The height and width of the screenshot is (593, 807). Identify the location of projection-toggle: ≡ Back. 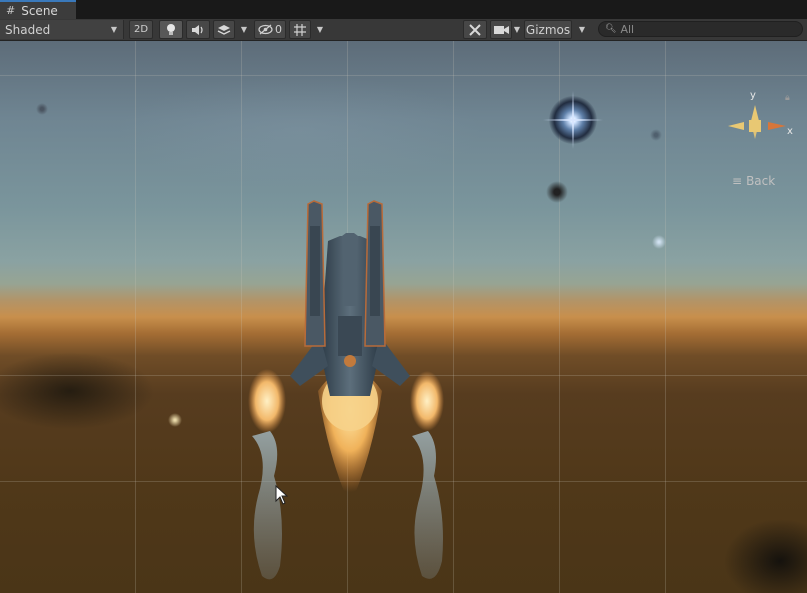
(753, 181).